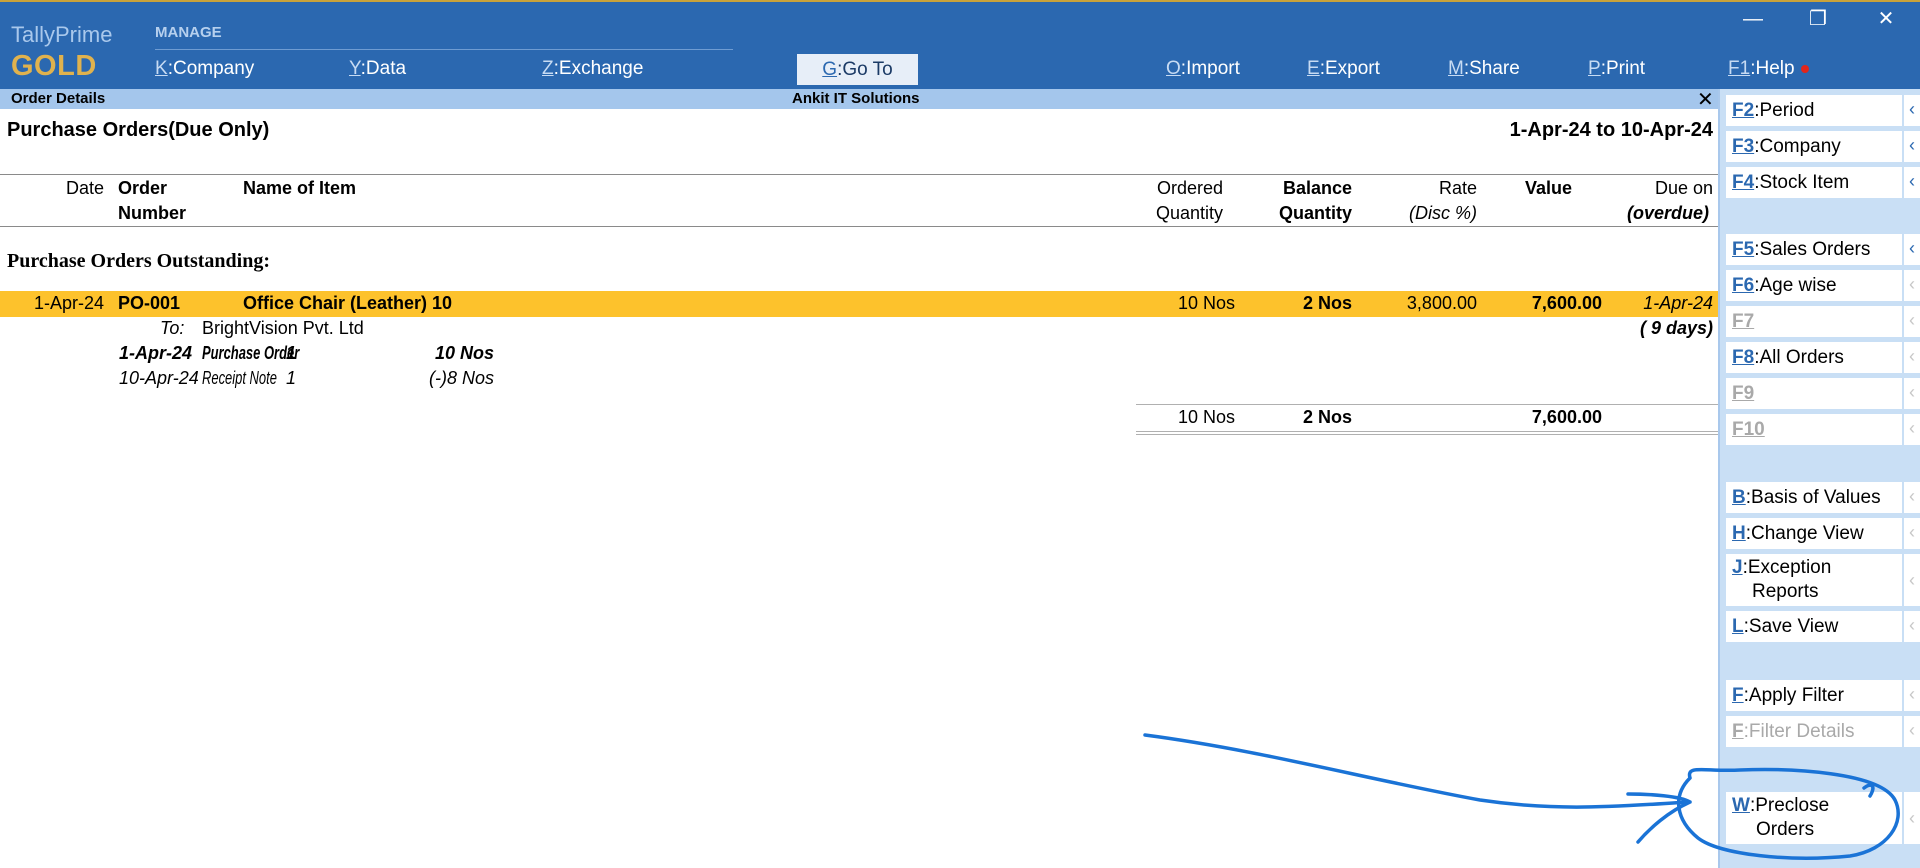  What do you see at coordinates (1616, 69) in the screenshot?
I see `menu-print: P:Print` at bounding box center [1616, 69].